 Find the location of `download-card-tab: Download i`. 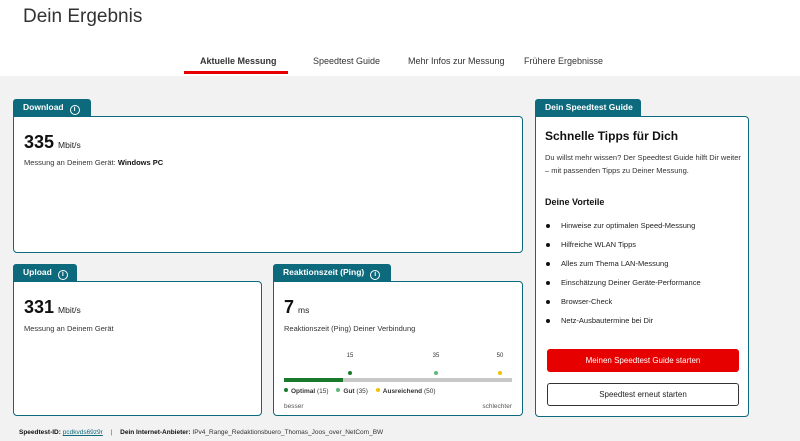

download-card-tab: Download i is located at coordinates (52, 107).